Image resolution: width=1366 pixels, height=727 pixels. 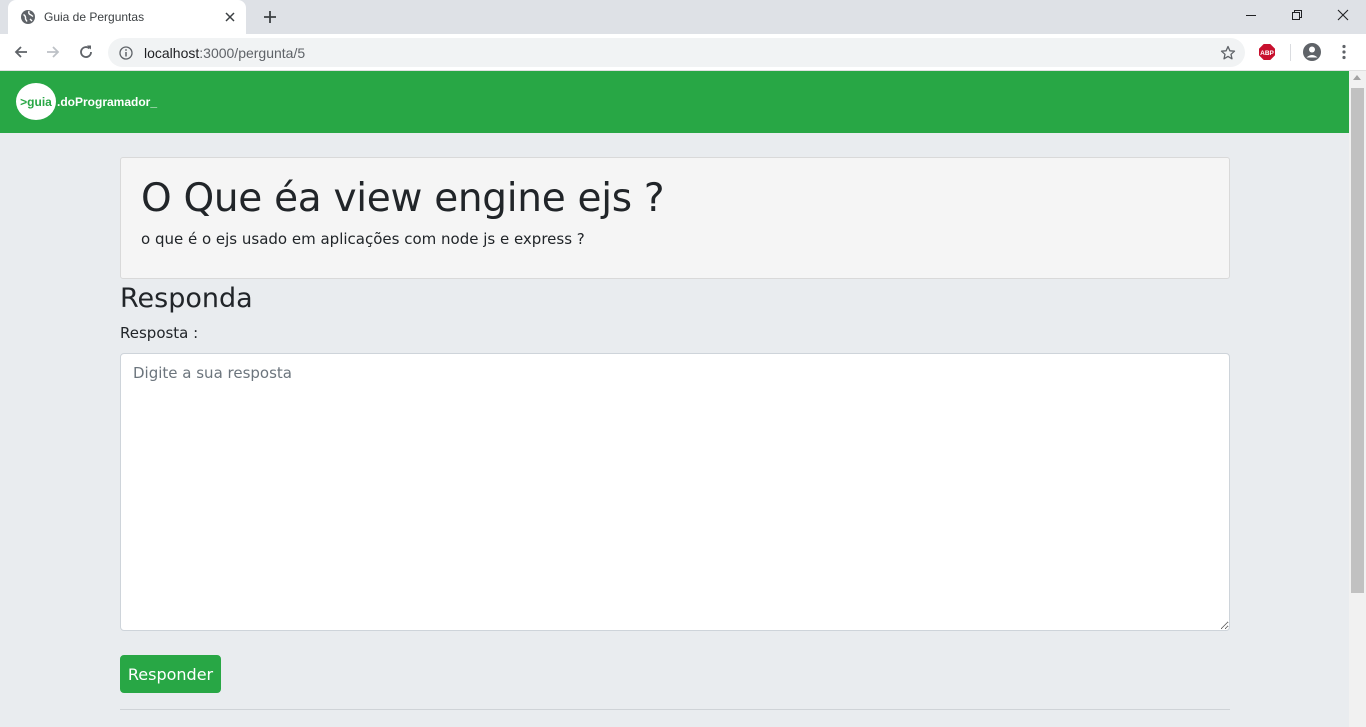 I want to click on question-title: O Que éa view engine ejs ?, so click(x=403, y=198).